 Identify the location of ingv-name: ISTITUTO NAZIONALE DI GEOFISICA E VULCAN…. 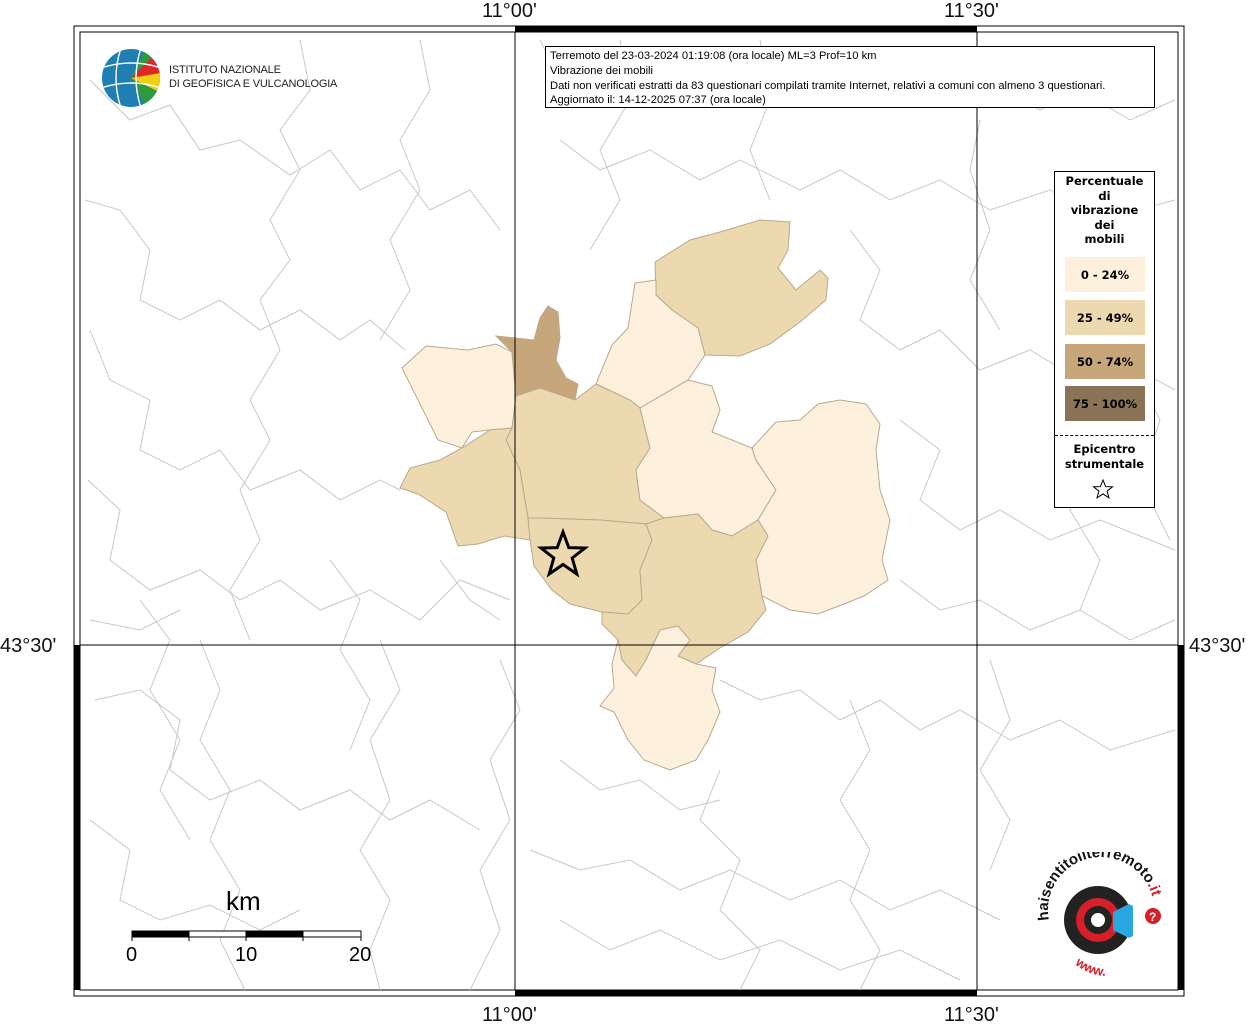
(253, 77).